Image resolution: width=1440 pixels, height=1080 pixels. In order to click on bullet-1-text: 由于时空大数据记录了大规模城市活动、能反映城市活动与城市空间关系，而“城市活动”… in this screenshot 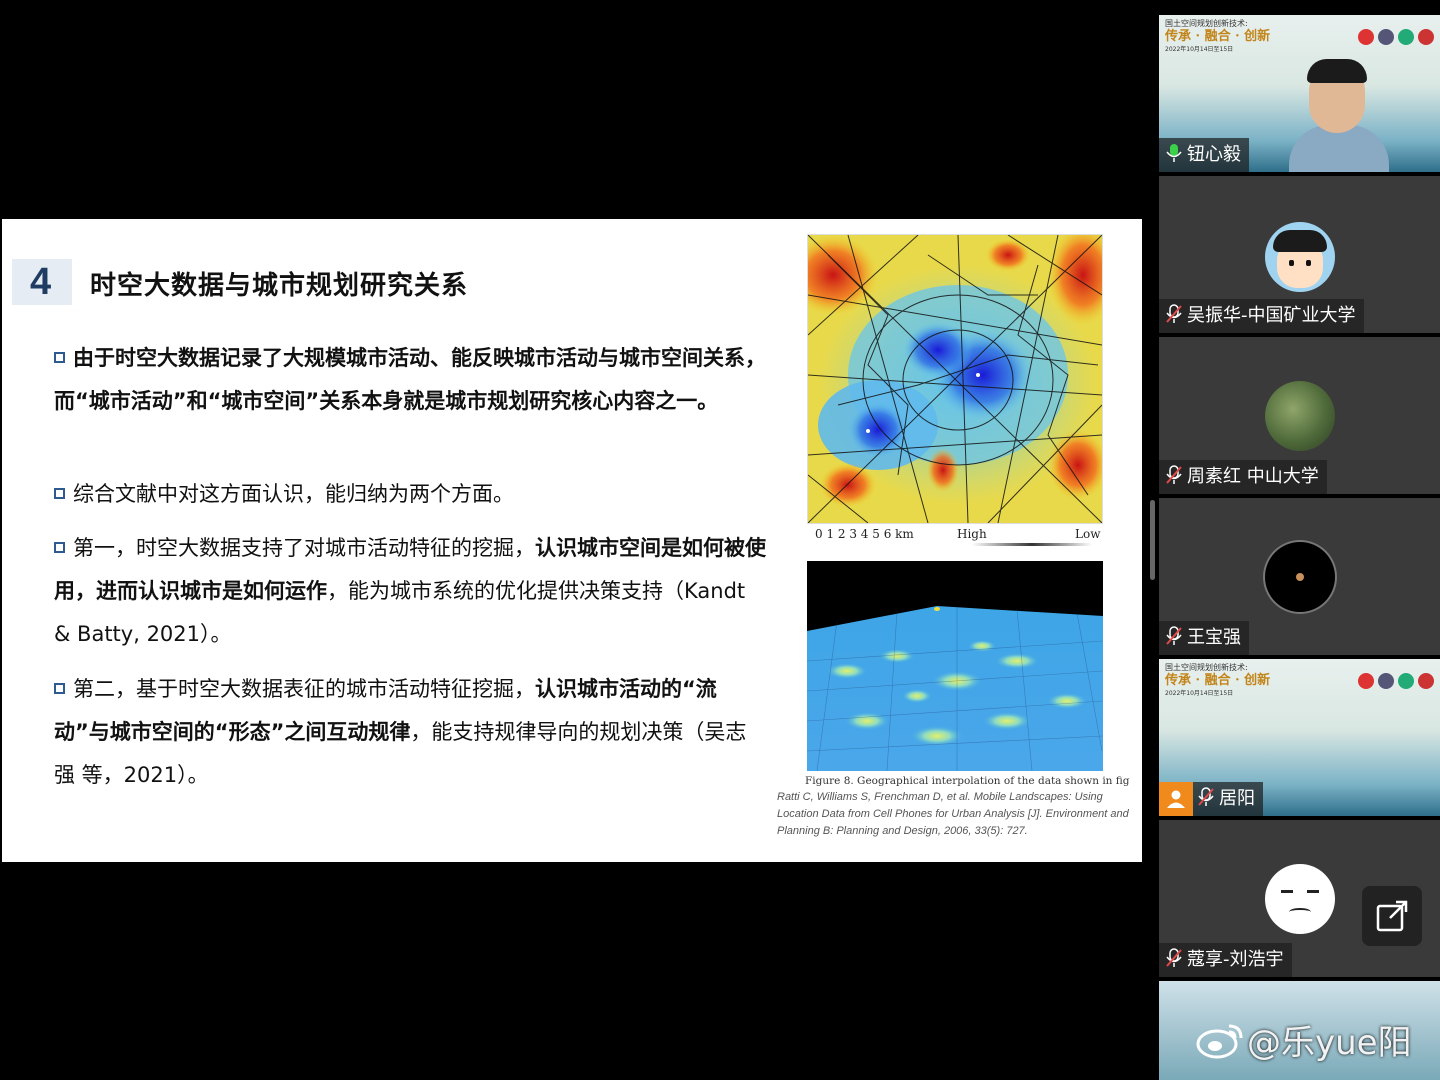, I will do `click(410, 379)`.